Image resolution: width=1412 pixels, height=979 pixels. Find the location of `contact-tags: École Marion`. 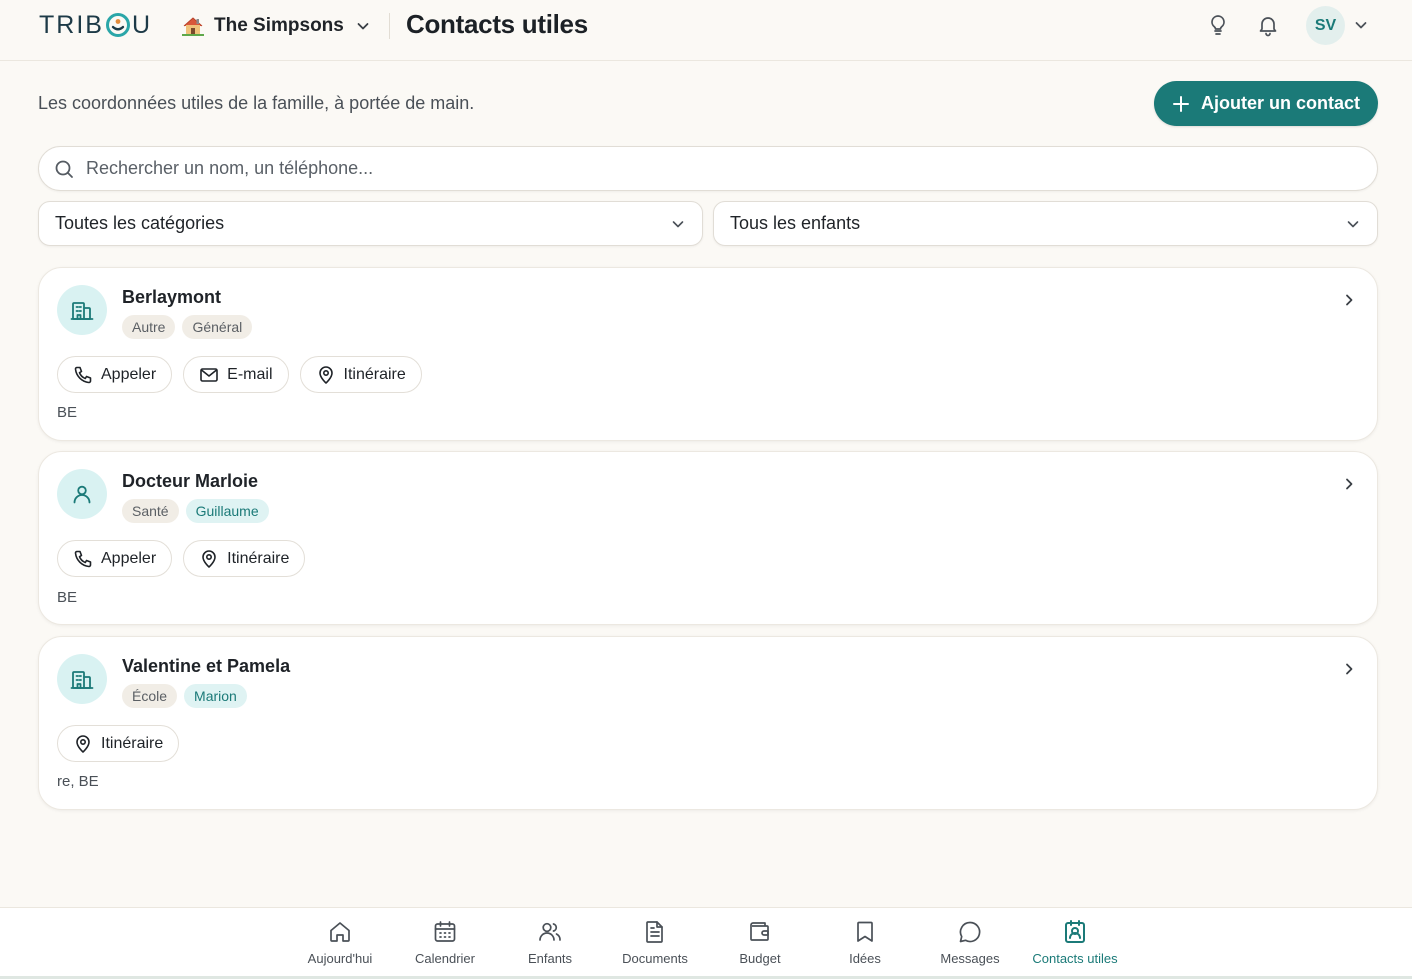

contact-tags: École Marion is located at coordinates (184, 696).